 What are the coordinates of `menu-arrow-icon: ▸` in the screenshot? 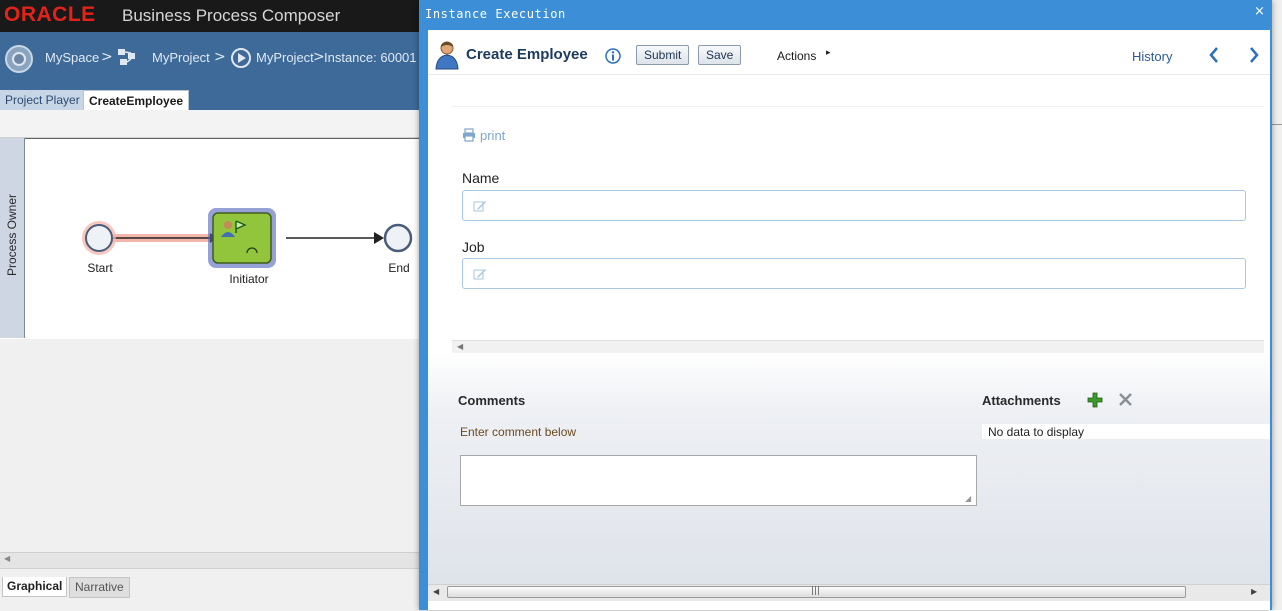 It's located at (828, 53).